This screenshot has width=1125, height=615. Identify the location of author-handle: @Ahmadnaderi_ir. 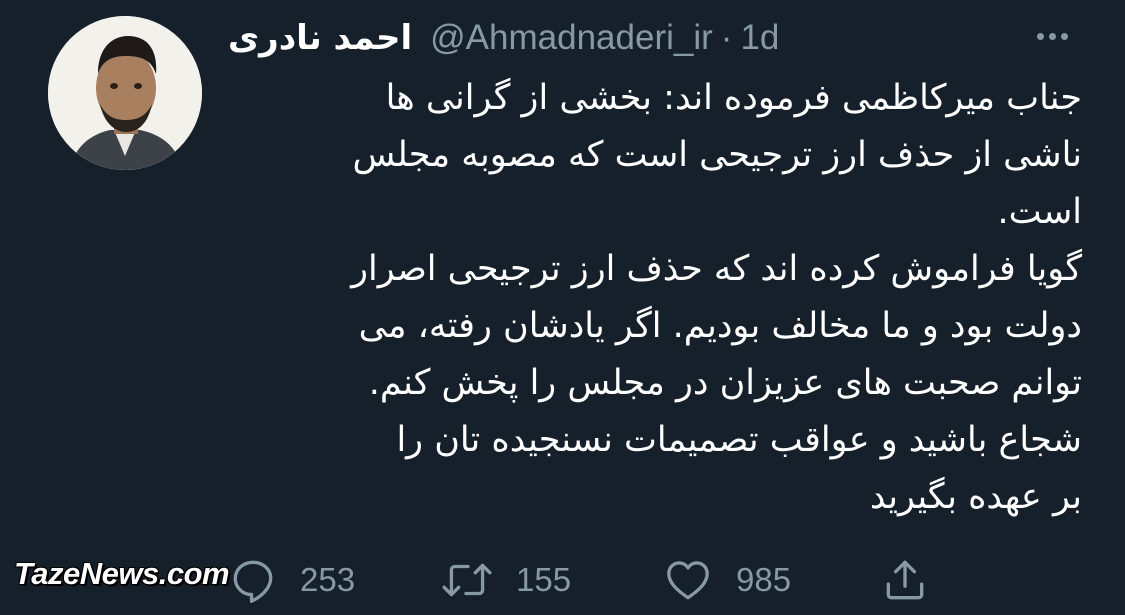
(571, 38).